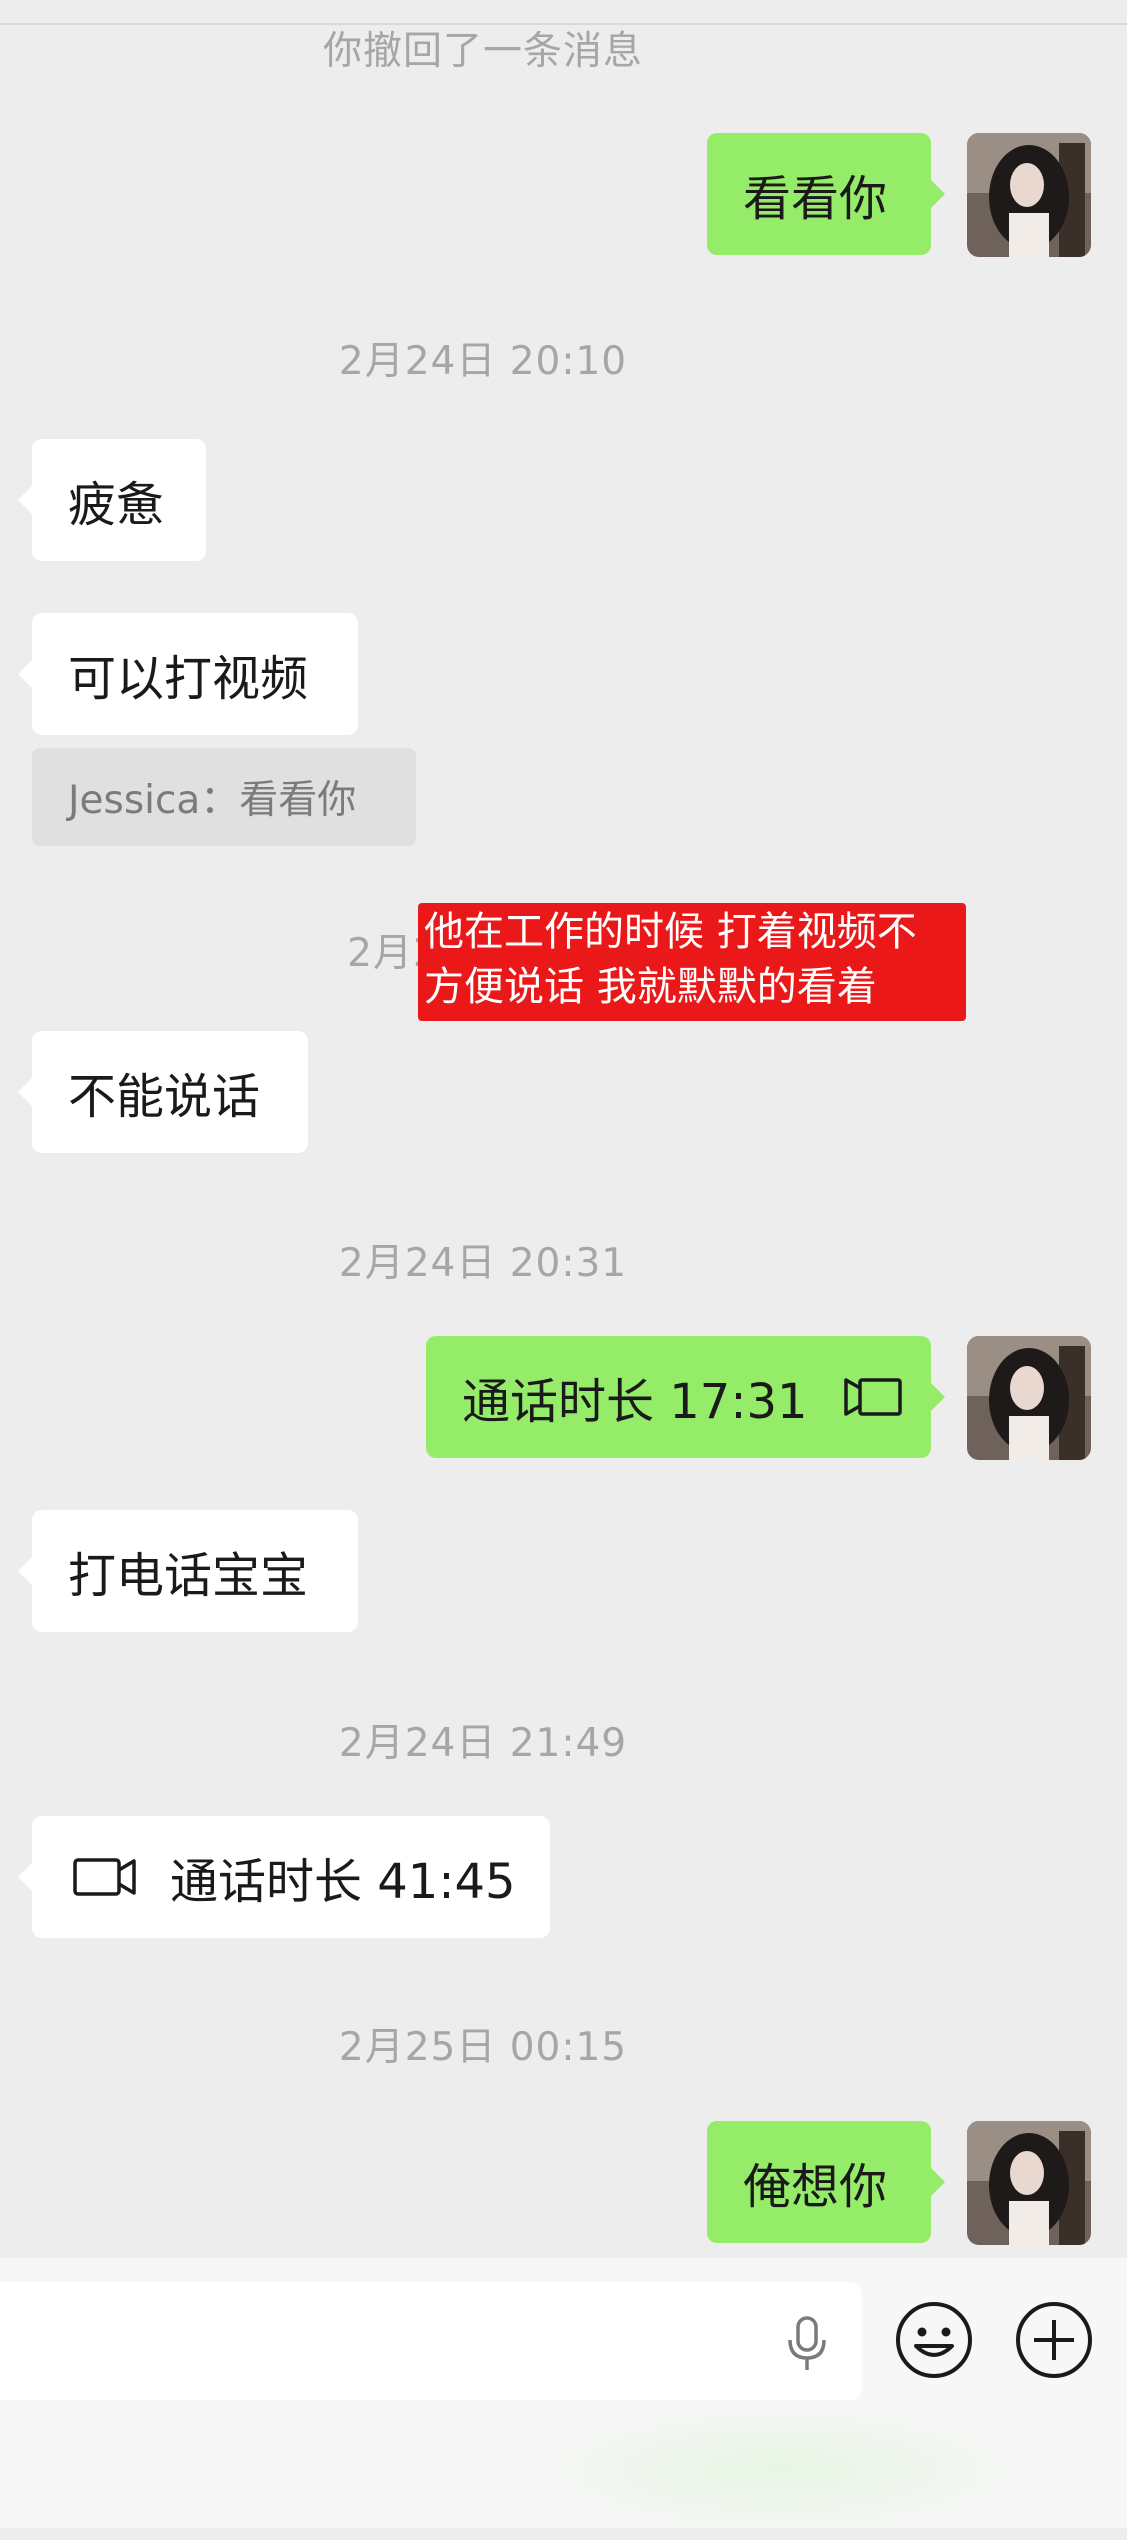 The image size is (1127, 2540). I want to click on call-duration-text: 通话时长 41:45, so click(343, 1882).